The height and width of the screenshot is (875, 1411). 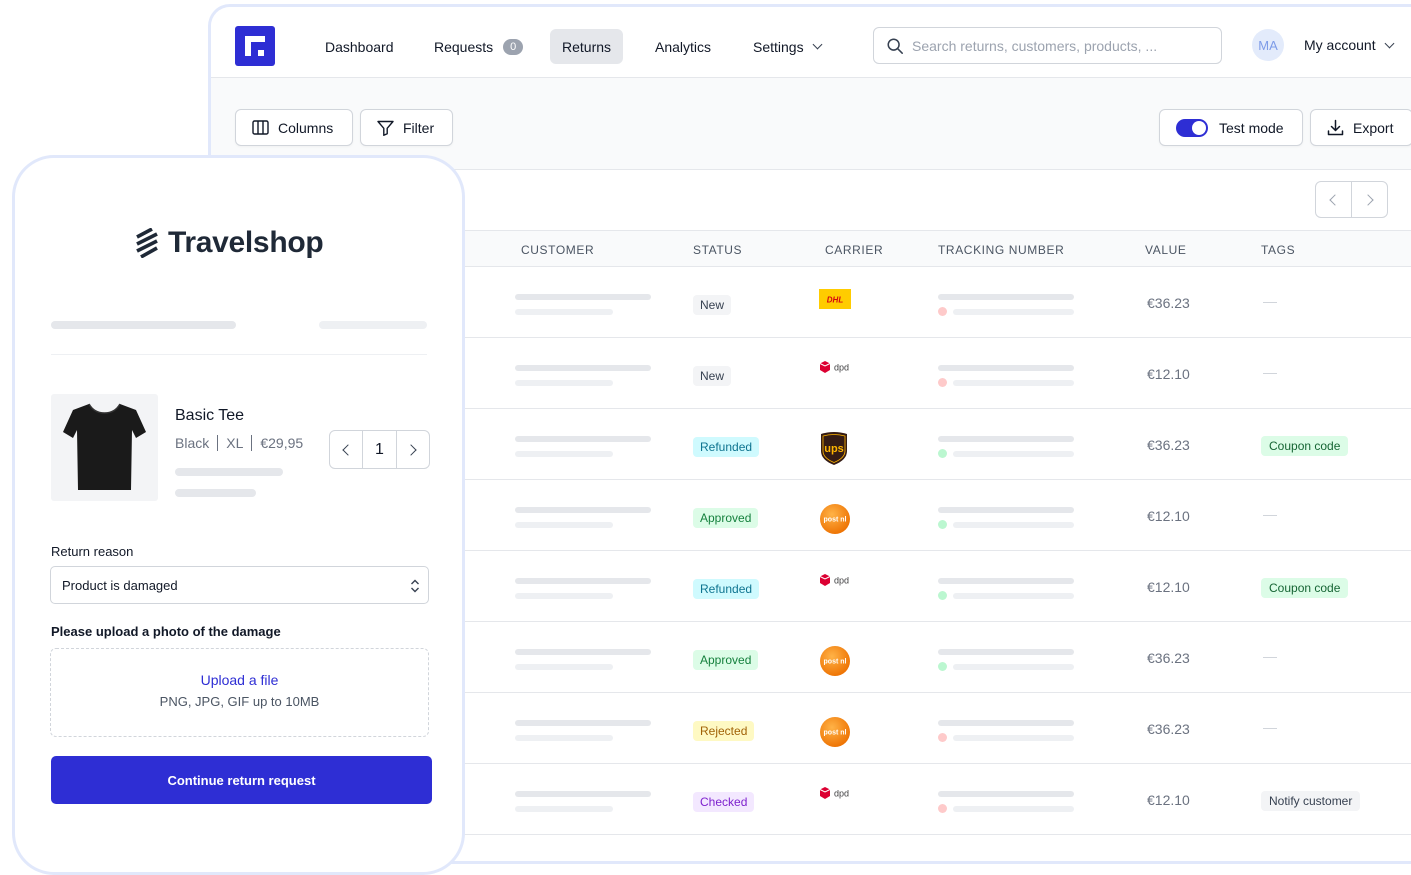 I want to click on search-input, so click(x=1057, y=45).